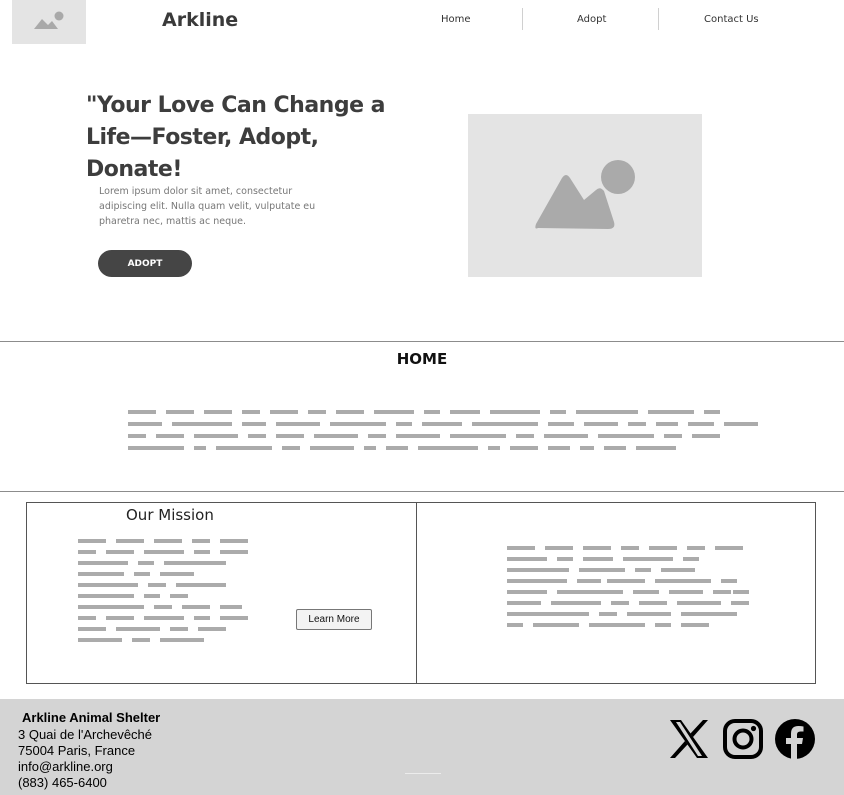 This screenshot has height=795, width=844. What do you see at coordinates (443, 430) in the screenshot?
I see `home-placeholder-text` at bounding box center [443, 430].